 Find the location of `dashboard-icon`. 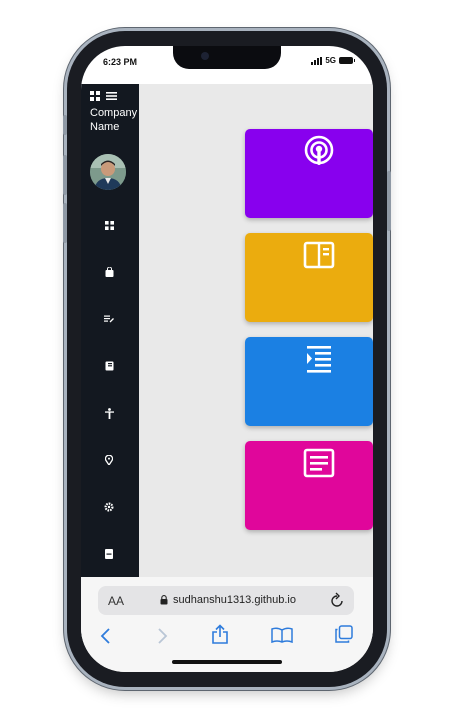

dashboard-icon is located at coordinates (109, 225).